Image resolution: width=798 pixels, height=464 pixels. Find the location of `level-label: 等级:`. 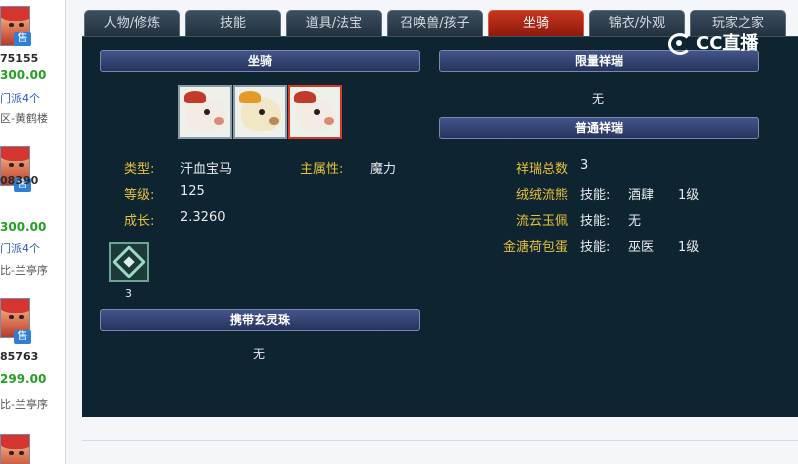

level-label: 等级: is located at coordinates (139, 195).